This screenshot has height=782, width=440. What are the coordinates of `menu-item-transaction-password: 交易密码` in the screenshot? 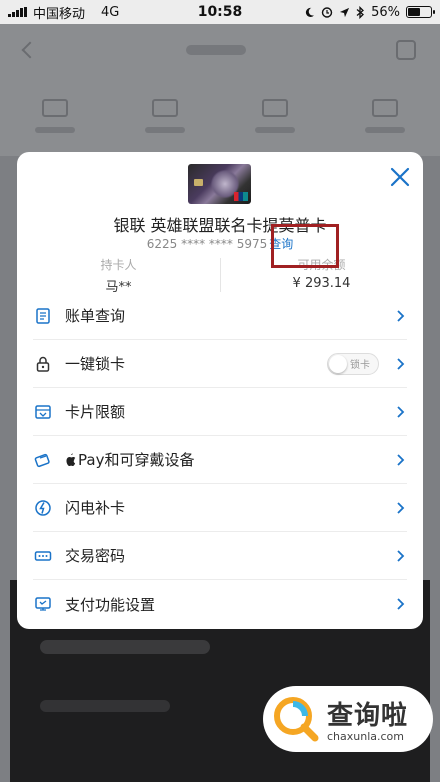 It's located at (220, 556).